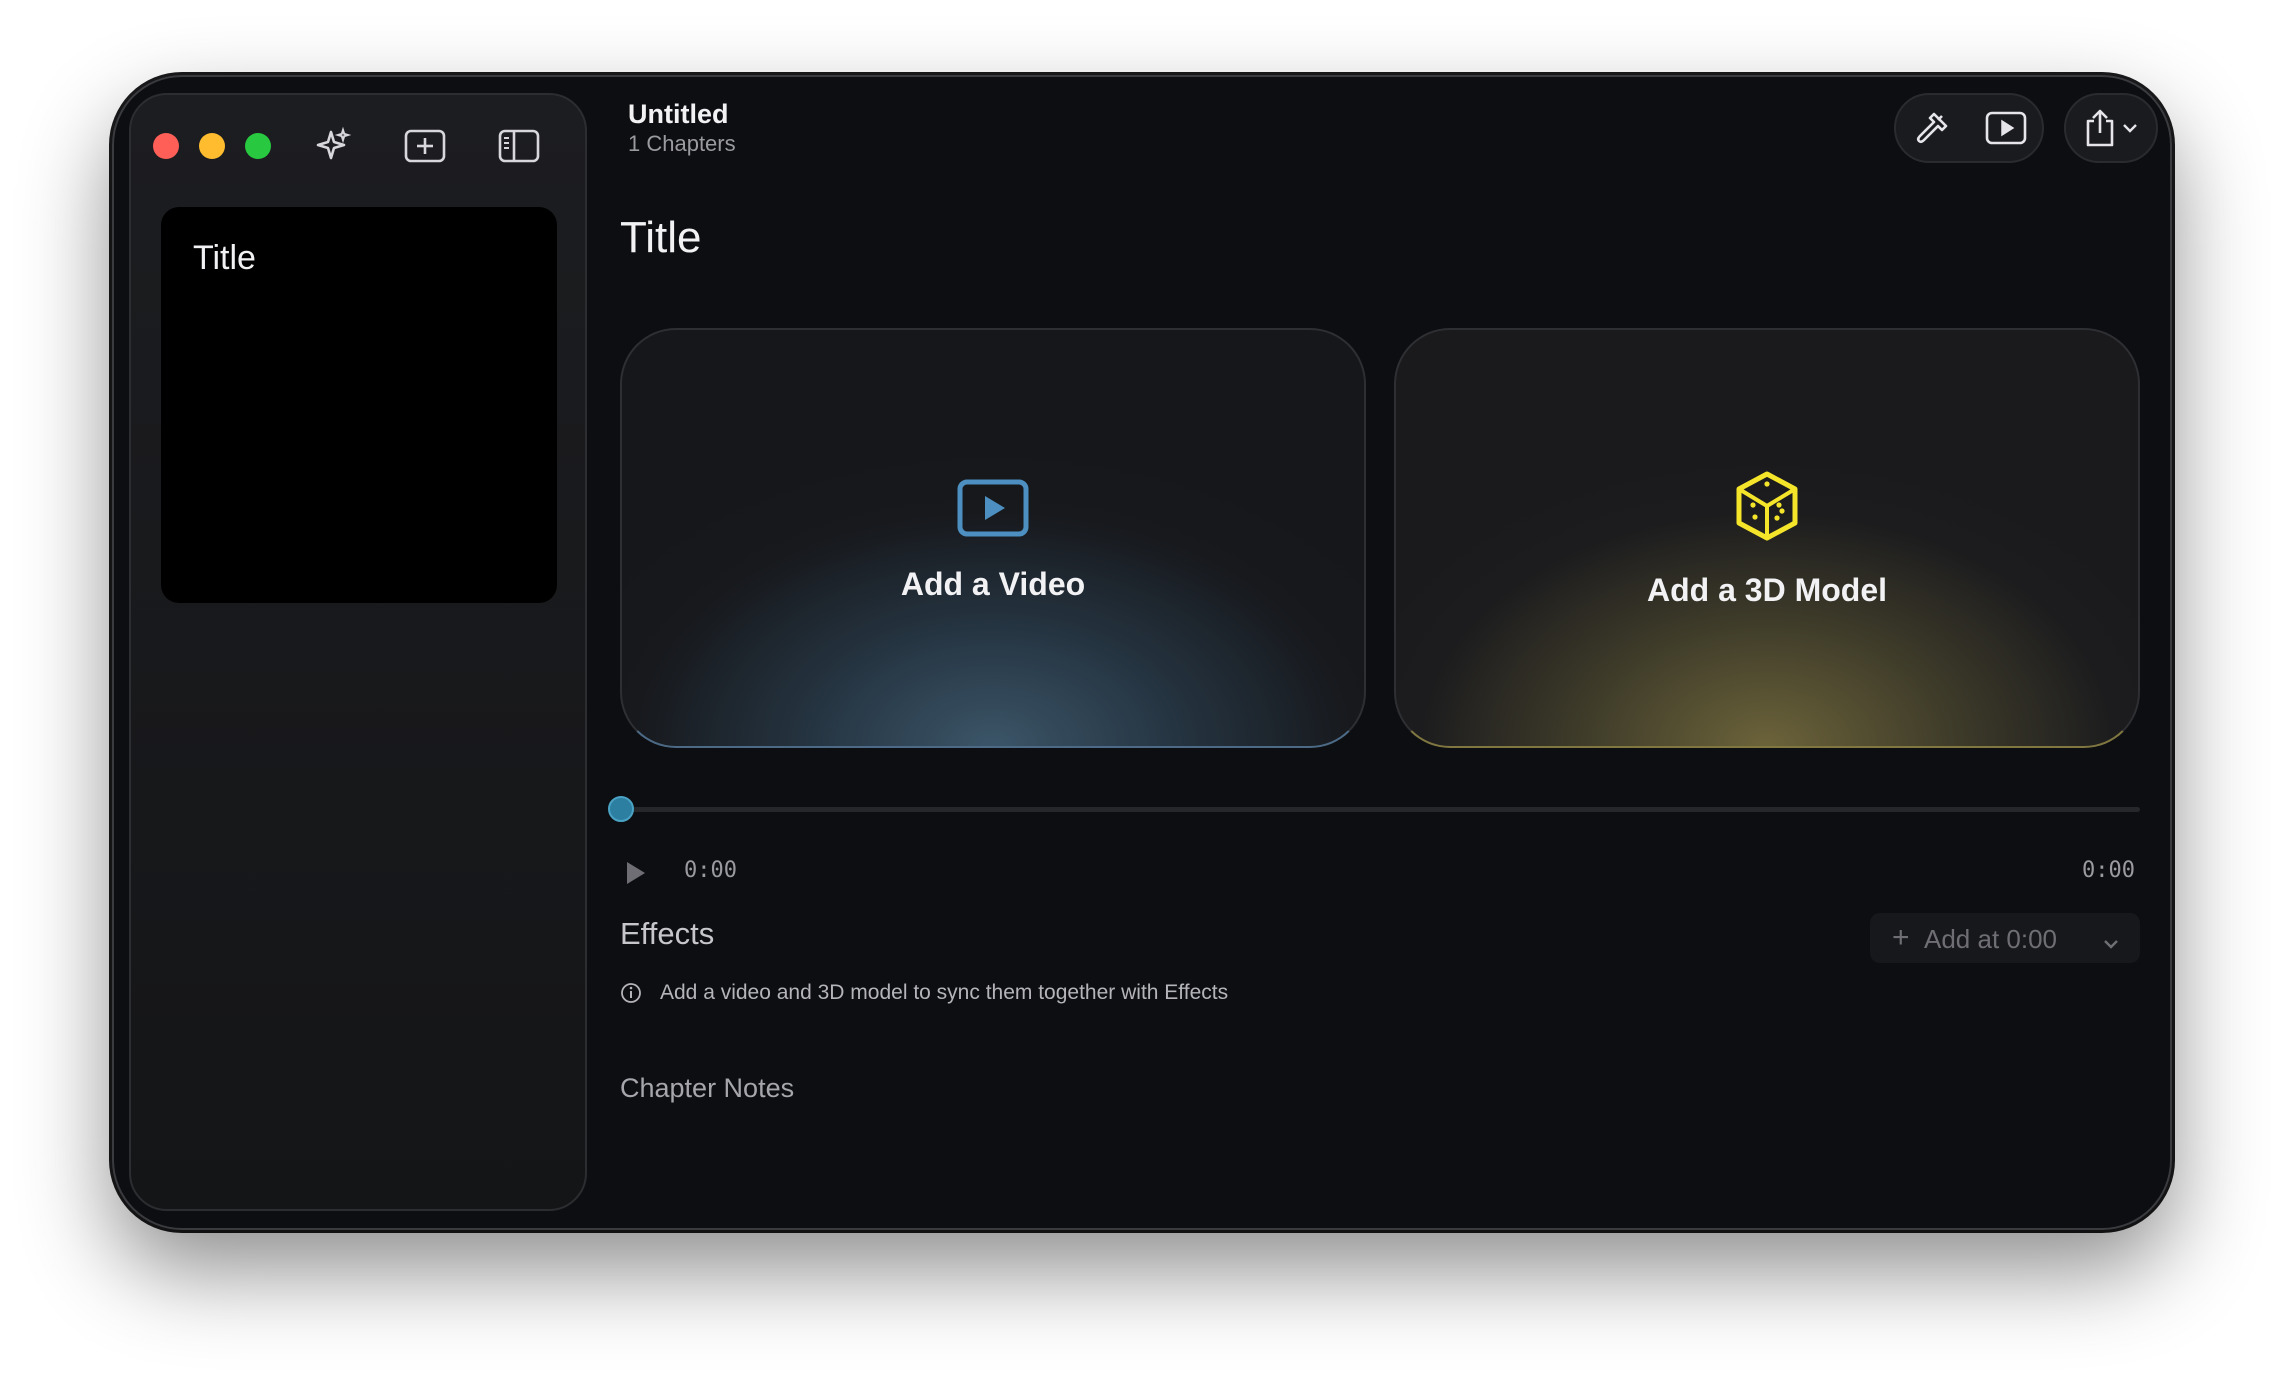 The image size is (2284, 1376). I want to click on add-3d-model-label: Add a 3D Model, so click(1766, 590).